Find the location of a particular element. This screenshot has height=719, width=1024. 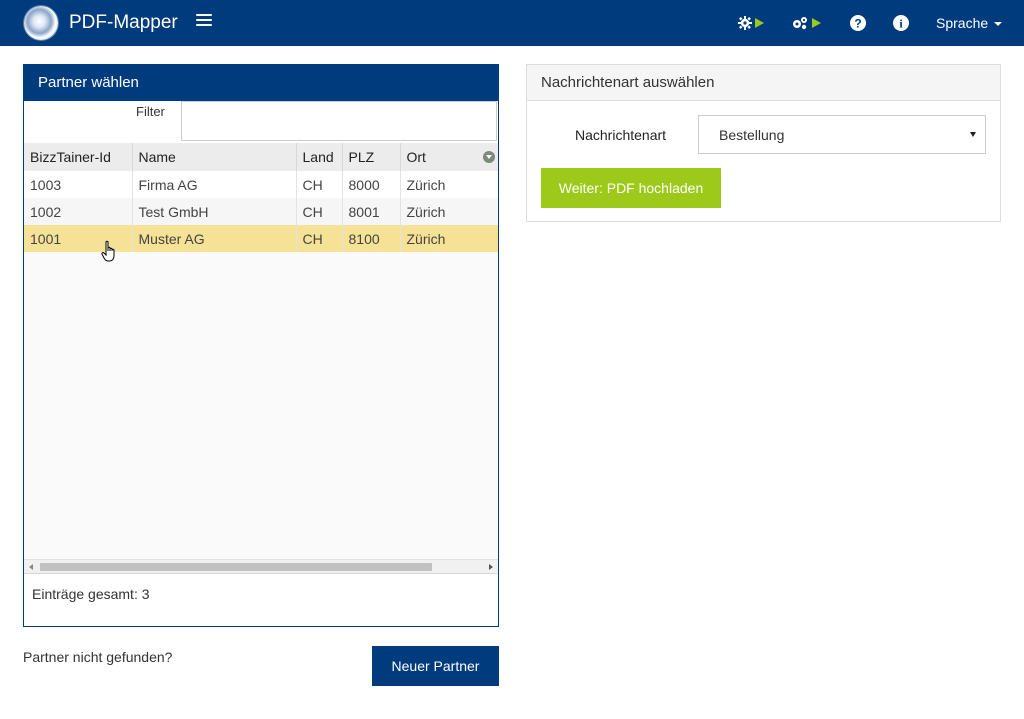

language-dropdown: Sprache is located at coordinates (969, 23).